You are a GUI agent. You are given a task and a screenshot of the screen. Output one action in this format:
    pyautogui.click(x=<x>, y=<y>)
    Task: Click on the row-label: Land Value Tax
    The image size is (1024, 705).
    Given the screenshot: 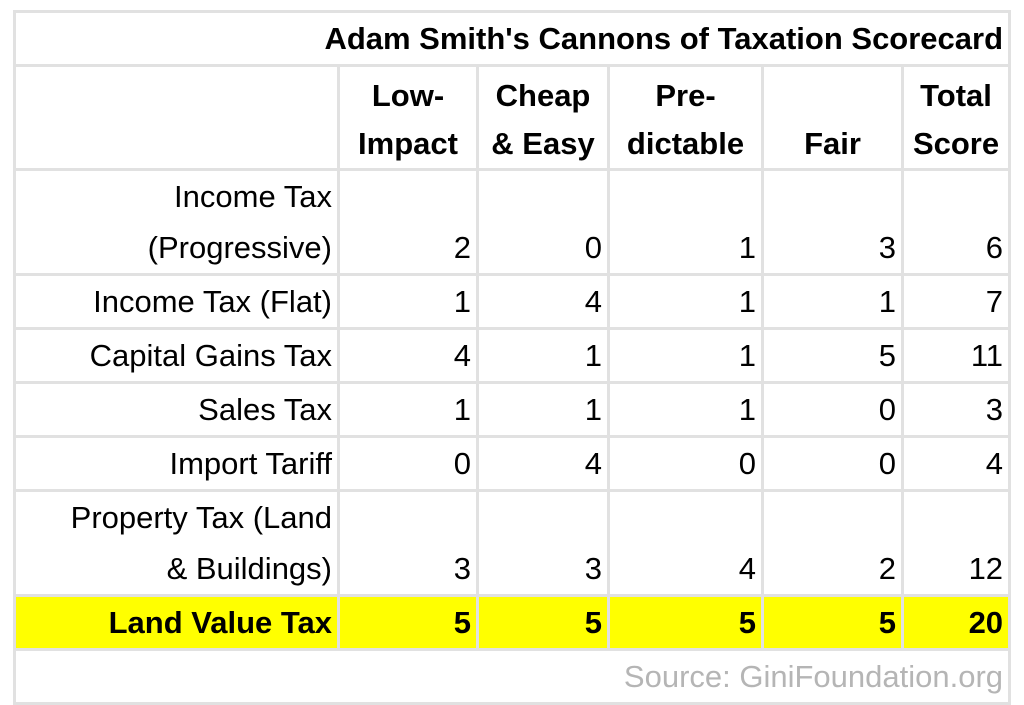 What is the action you would take?
    pyautogui.click(x=176, y=622)
    